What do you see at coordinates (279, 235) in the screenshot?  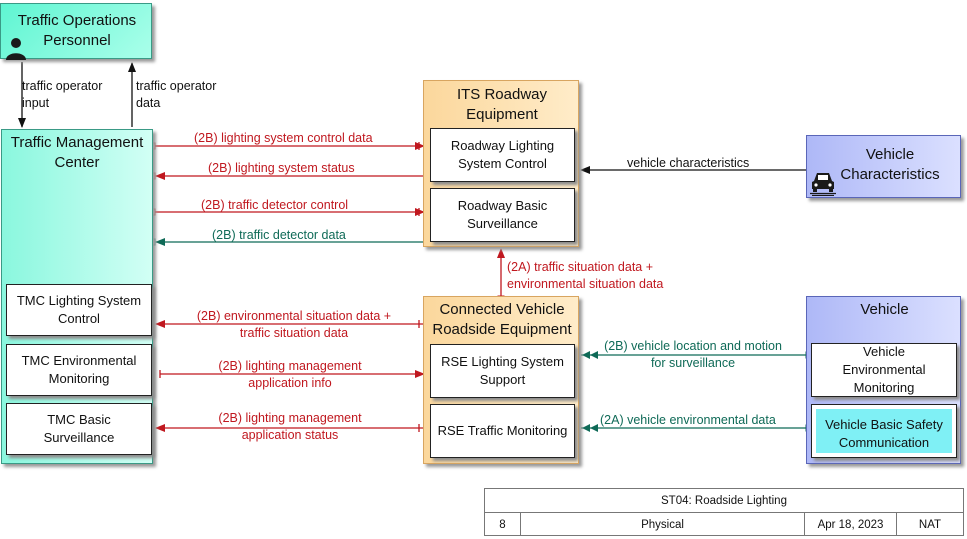 I see `label-detector-data: (2B) traffic detector data` at bounding box center [279, 235].